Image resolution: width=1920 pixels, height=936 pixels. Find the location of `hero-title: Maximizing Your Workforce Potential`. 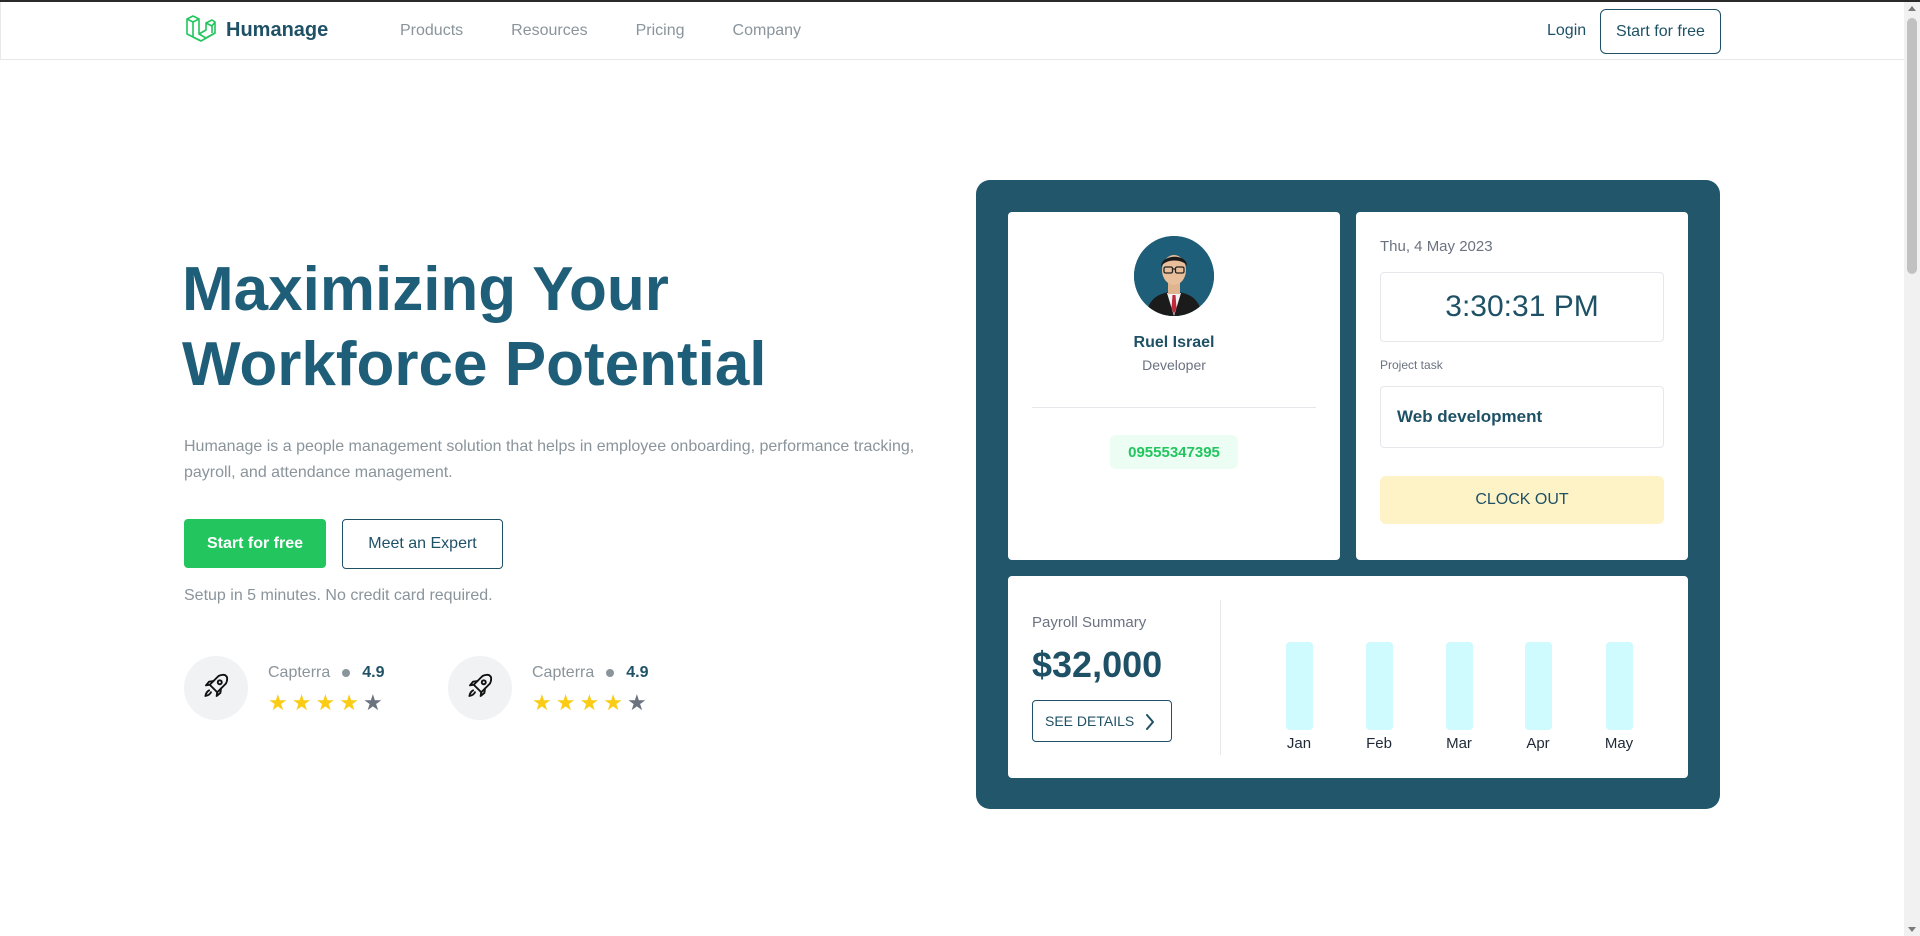

hero-title: Maximizing Your Workforce Potential is located at coordinates (562, 327).